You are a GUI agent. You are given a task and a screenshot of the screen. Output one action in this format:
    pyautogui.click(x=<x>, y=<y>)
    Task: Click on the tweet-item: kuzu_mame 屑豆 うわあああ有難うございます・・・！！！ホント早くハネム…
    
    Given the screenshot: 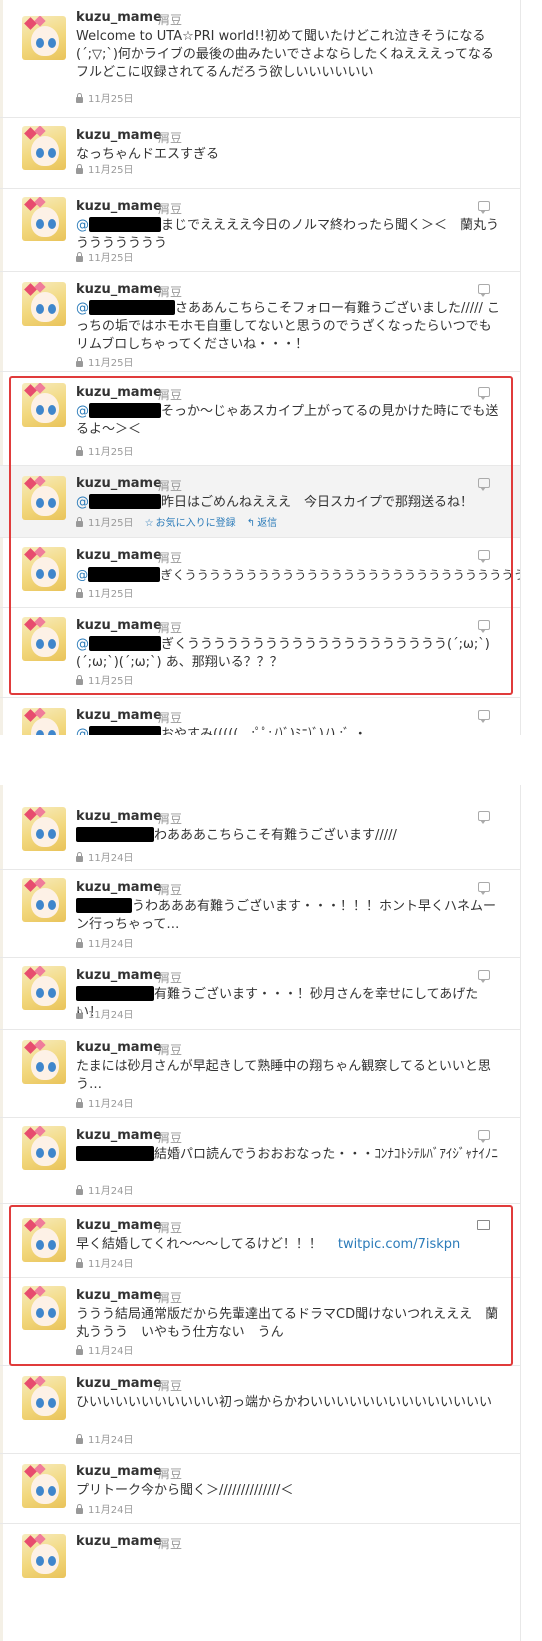 What is the action you would take?
    pyautogui.click(x=260, y=914)
    